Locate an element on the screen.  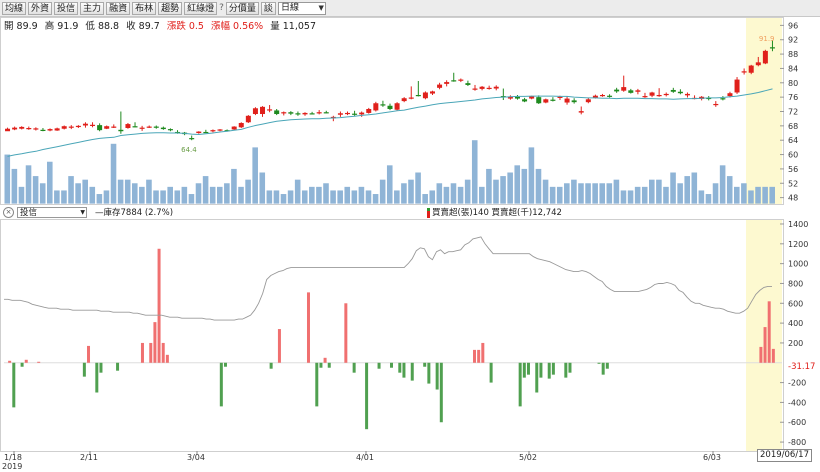
x-tick-label: 3/04 is located at coordinates (196, 457).